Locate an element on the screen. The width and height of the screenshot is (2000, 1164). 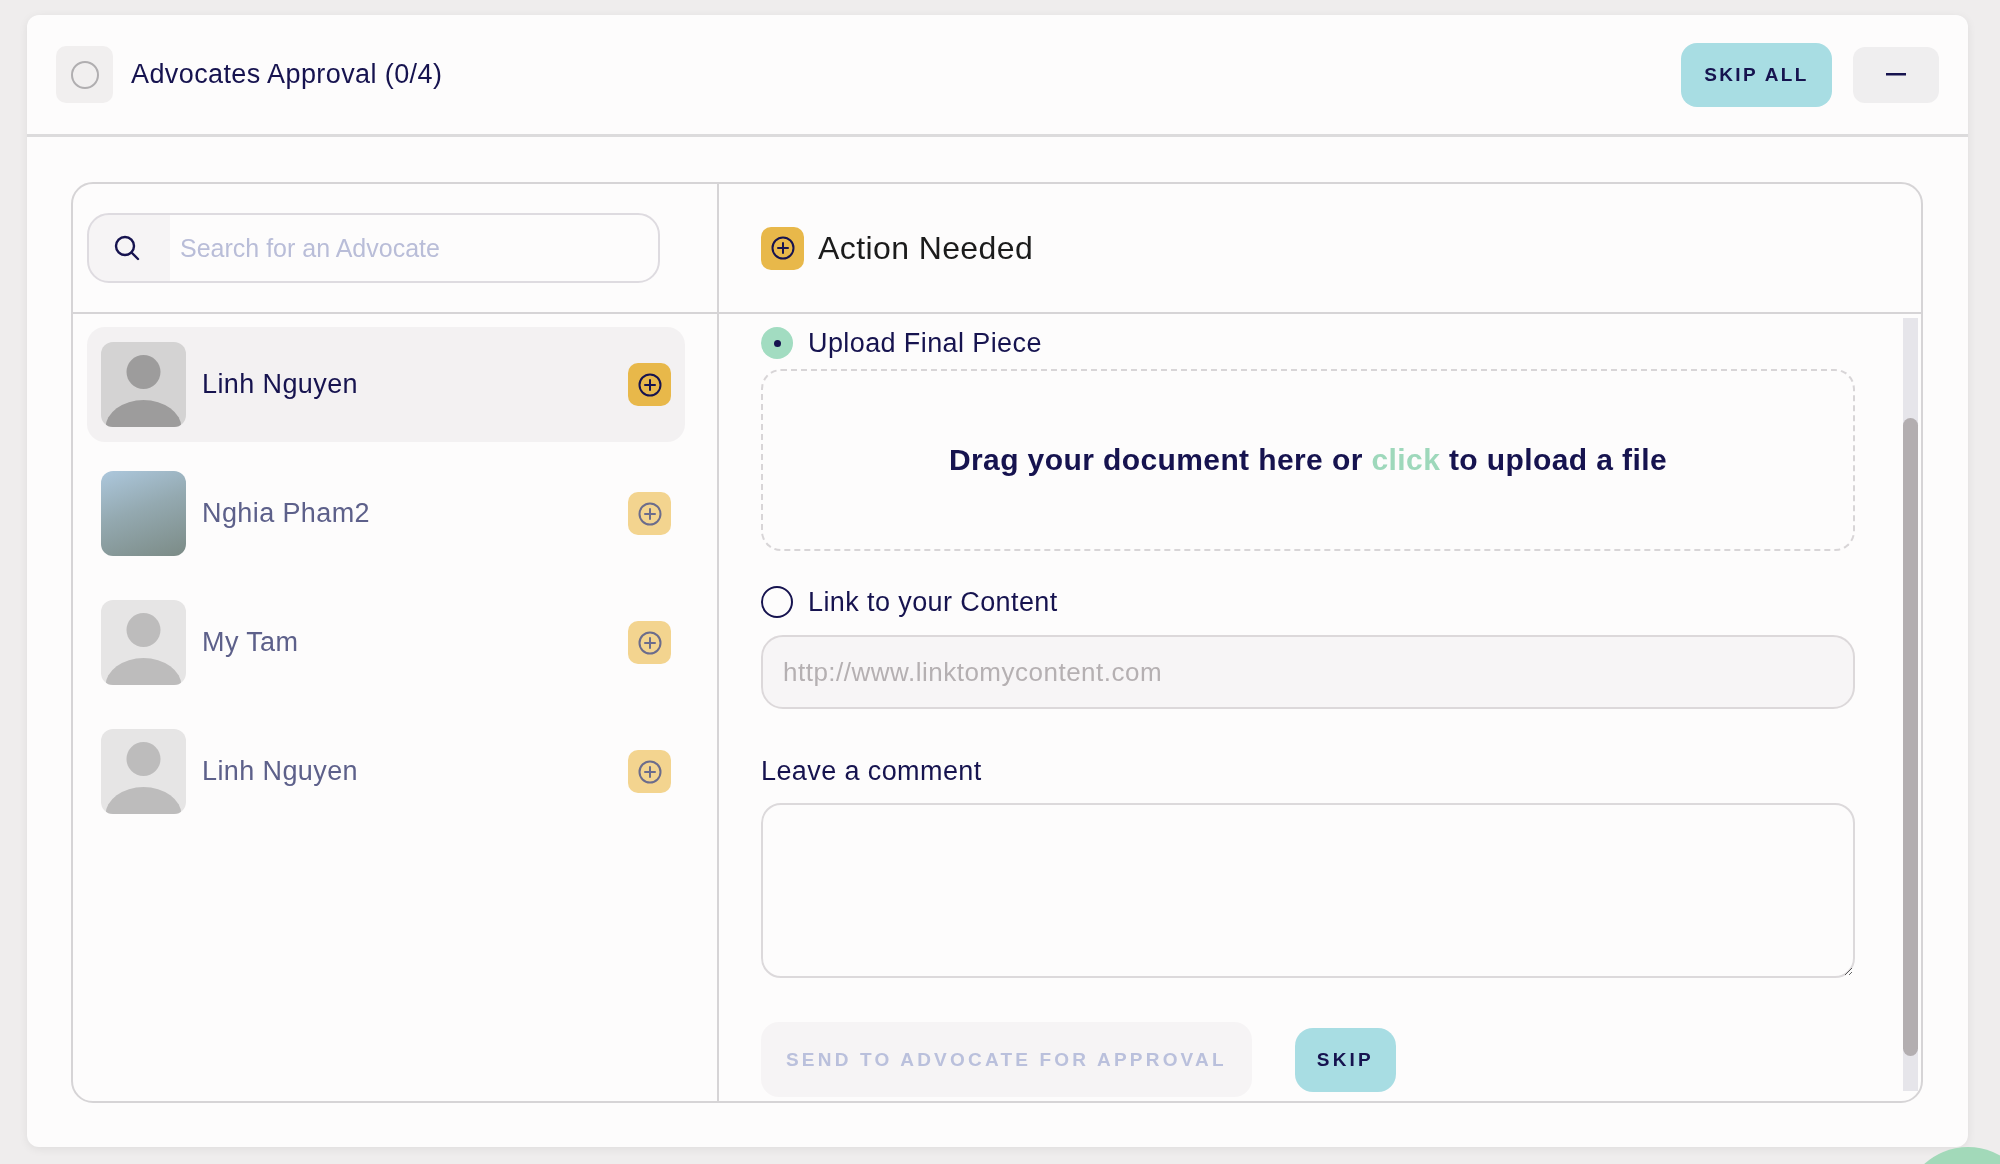
option-label: Link to your Content is located at coordinates (933, 602).